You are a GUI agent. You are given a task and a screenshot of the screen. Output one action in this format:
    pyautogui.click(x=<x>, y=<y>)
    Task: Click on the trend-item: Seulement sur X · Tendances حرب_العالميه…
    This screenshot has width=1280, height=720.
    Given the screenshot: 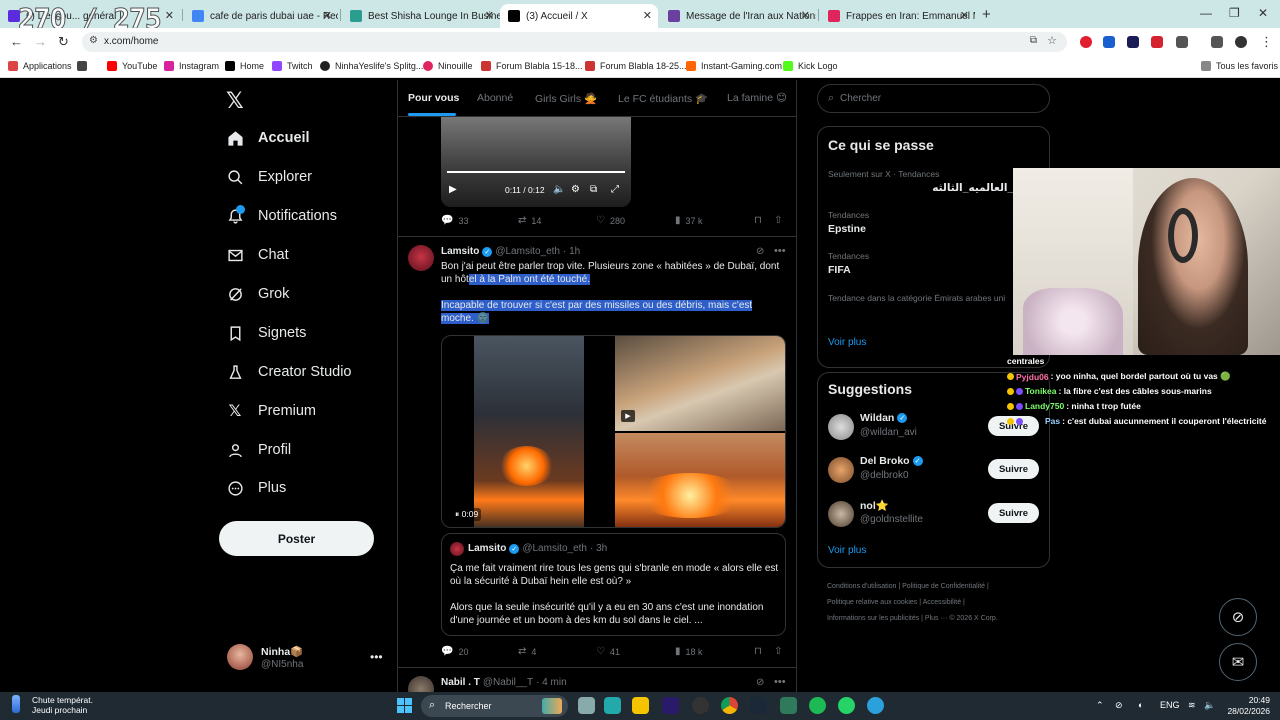 What is the action you would take?
    pyautogui.click(x=933, y=181)
    